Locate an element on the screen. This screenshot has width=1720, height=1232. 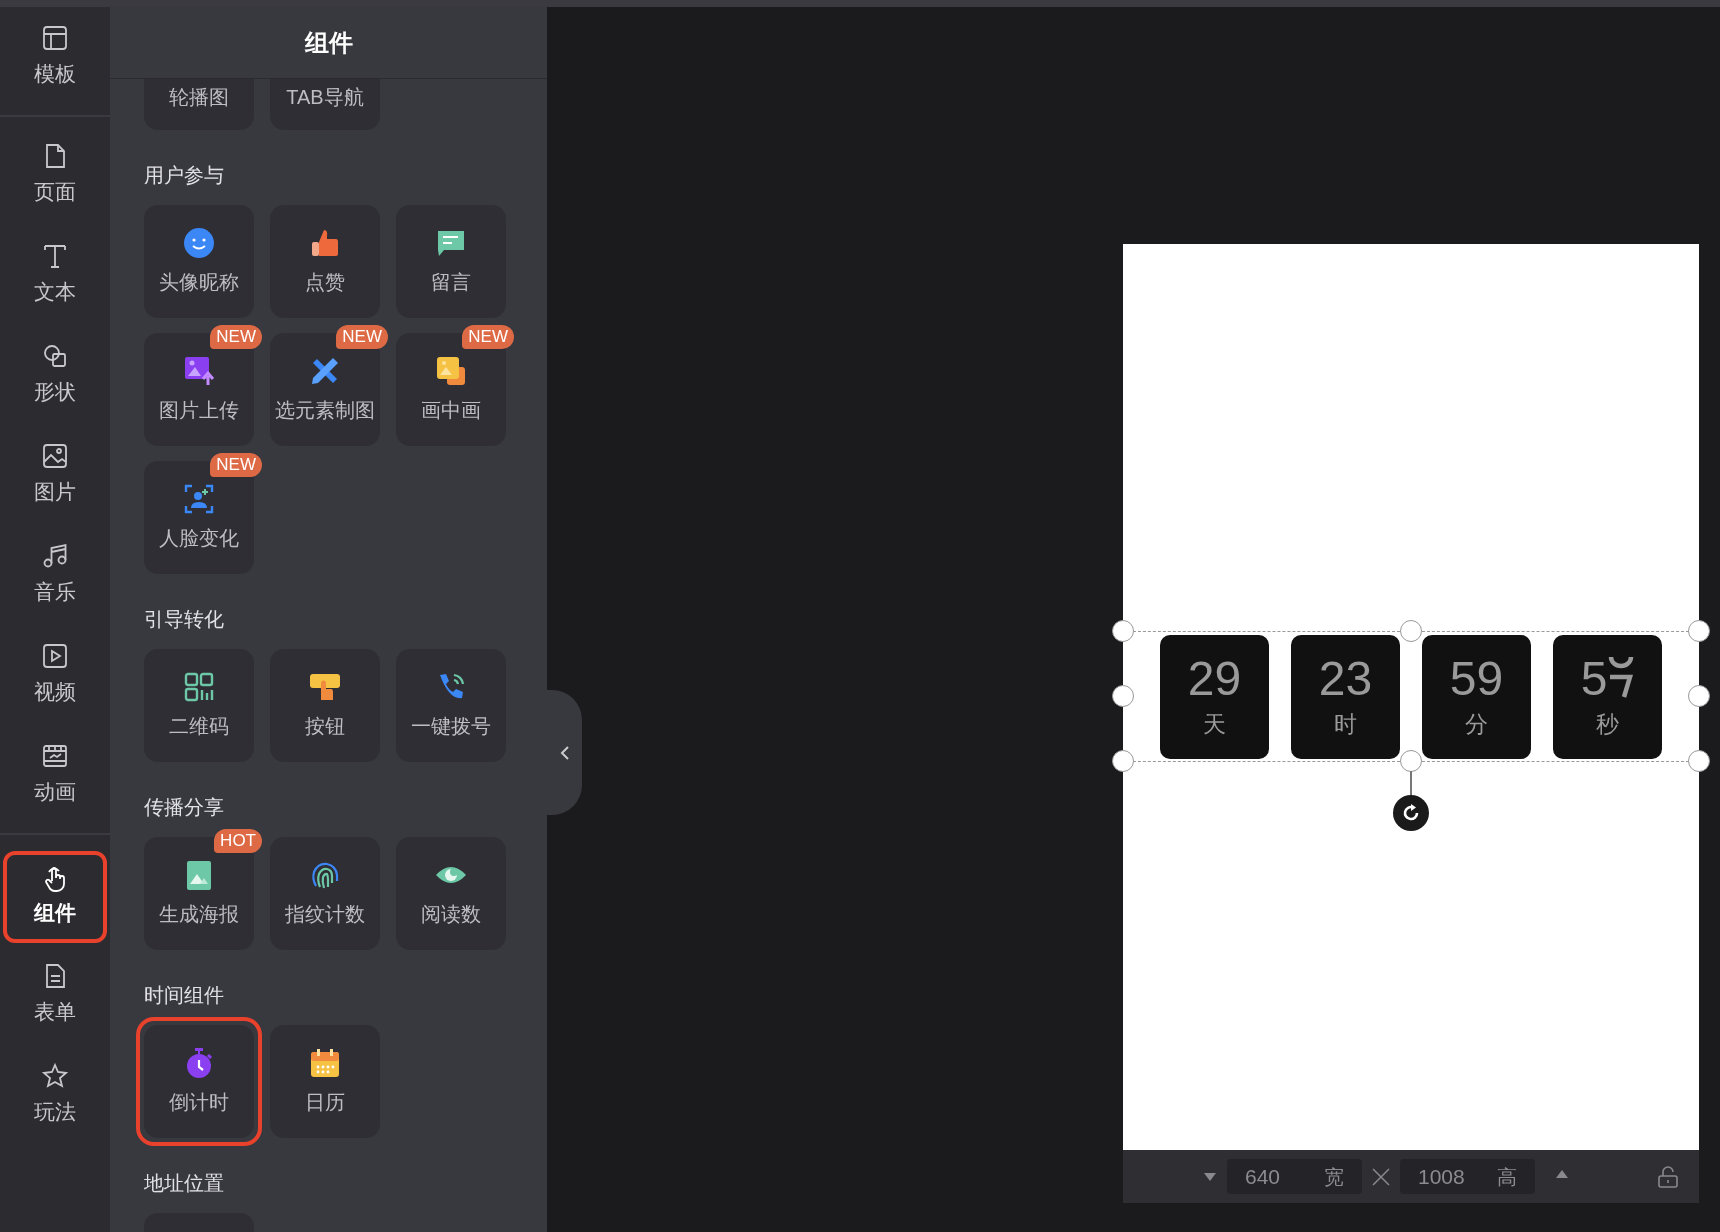
width-label: 宽 is located at coordinates (1334, 1177).